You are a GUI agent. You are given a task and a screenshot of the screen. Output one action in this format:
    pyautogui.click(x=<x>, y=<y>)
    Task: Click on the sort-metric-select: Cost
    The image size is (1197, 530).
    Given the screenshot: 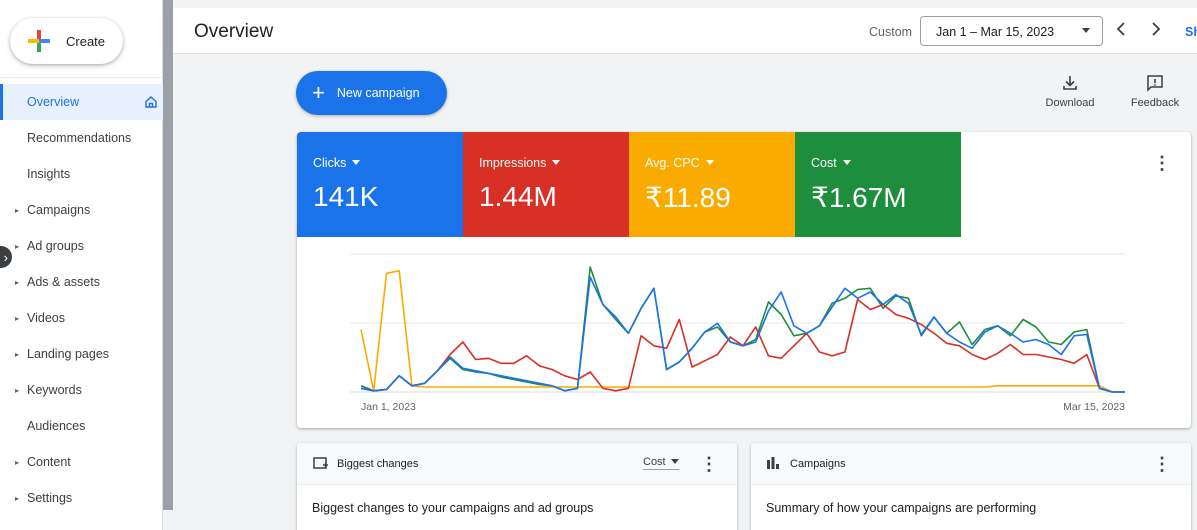 What is the action you would take?
    pyautogui.click(x=661, y=463)
    